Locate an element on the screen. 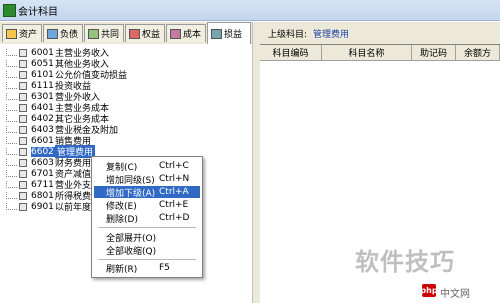  grid-header: 科目编码 科目名称 助记码 余额方 is located at coordinates (380, 53).